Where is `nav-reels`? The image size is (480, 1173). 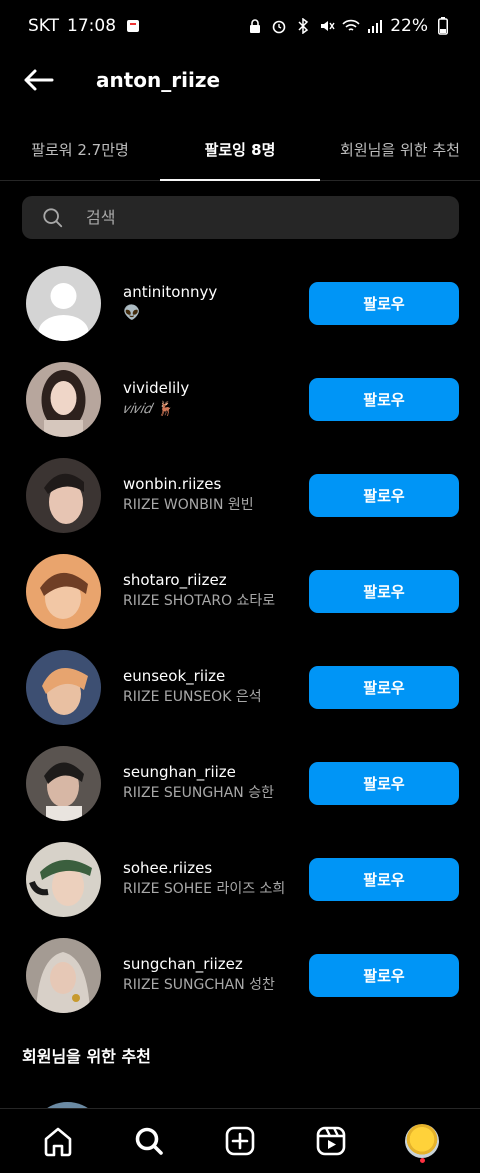 nav-reels is located at coordinates (331, 1141).